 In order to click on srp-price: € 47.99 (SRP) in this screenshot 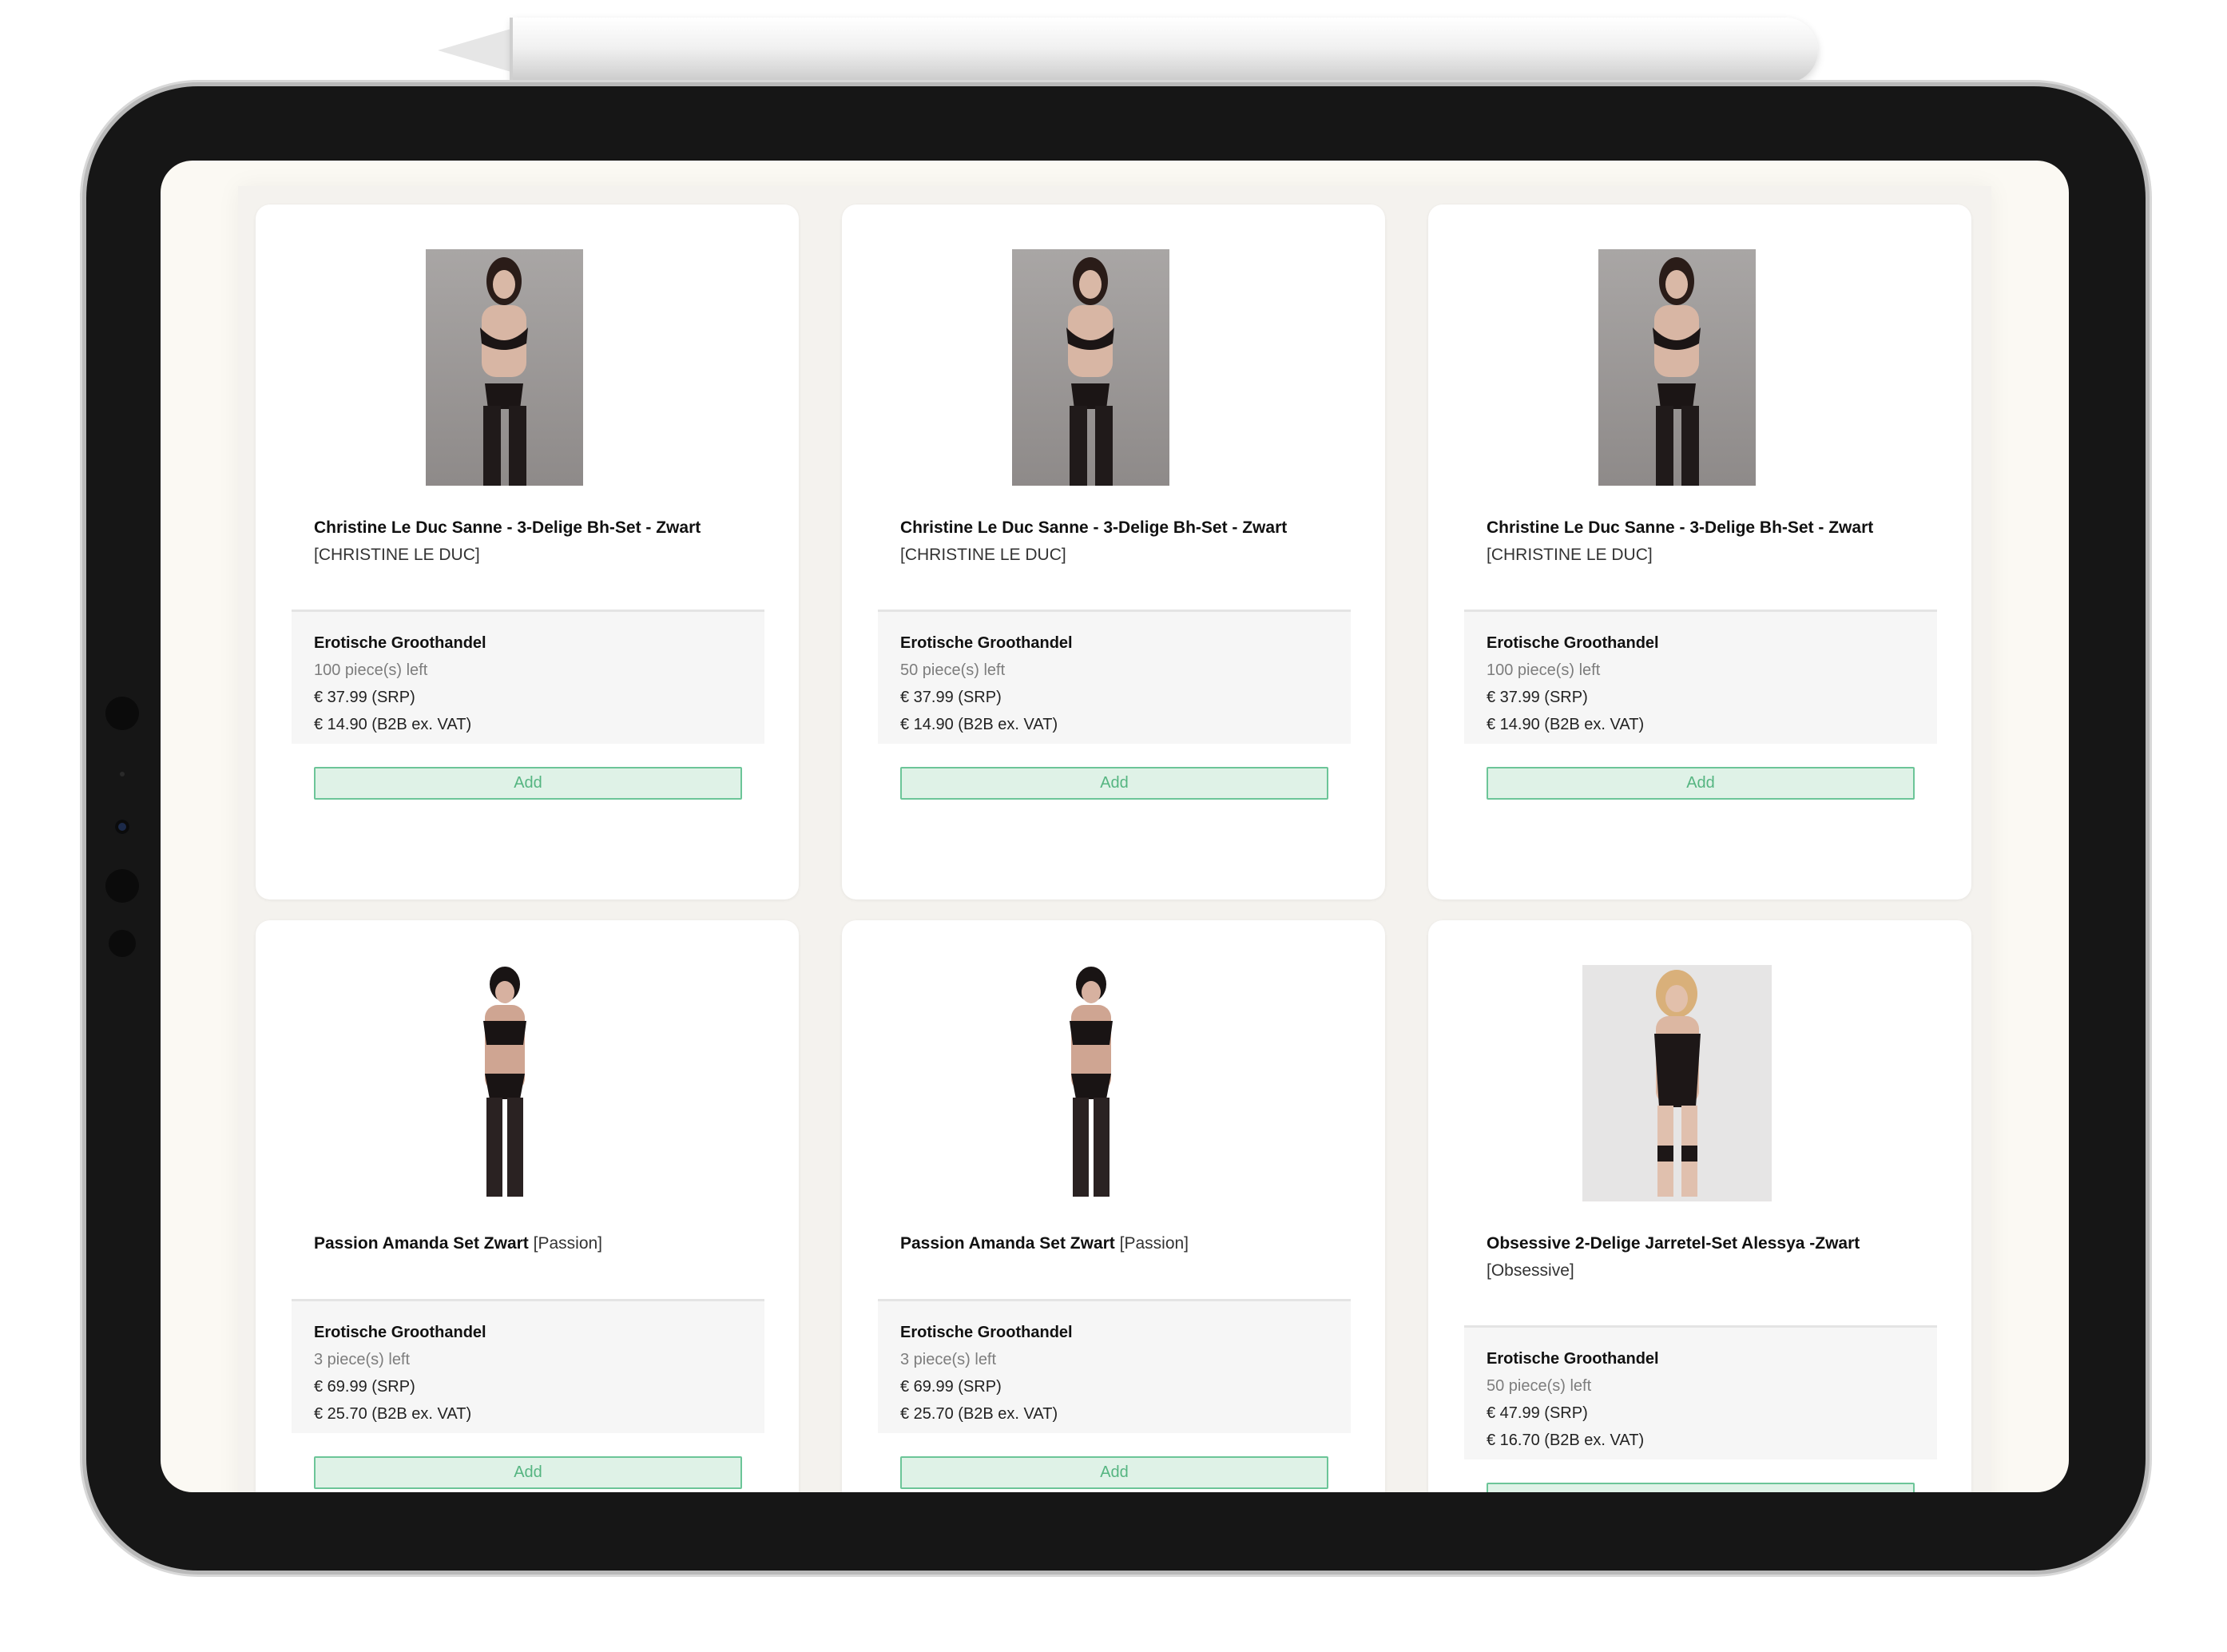, I will do `click(1537, 1413)`.